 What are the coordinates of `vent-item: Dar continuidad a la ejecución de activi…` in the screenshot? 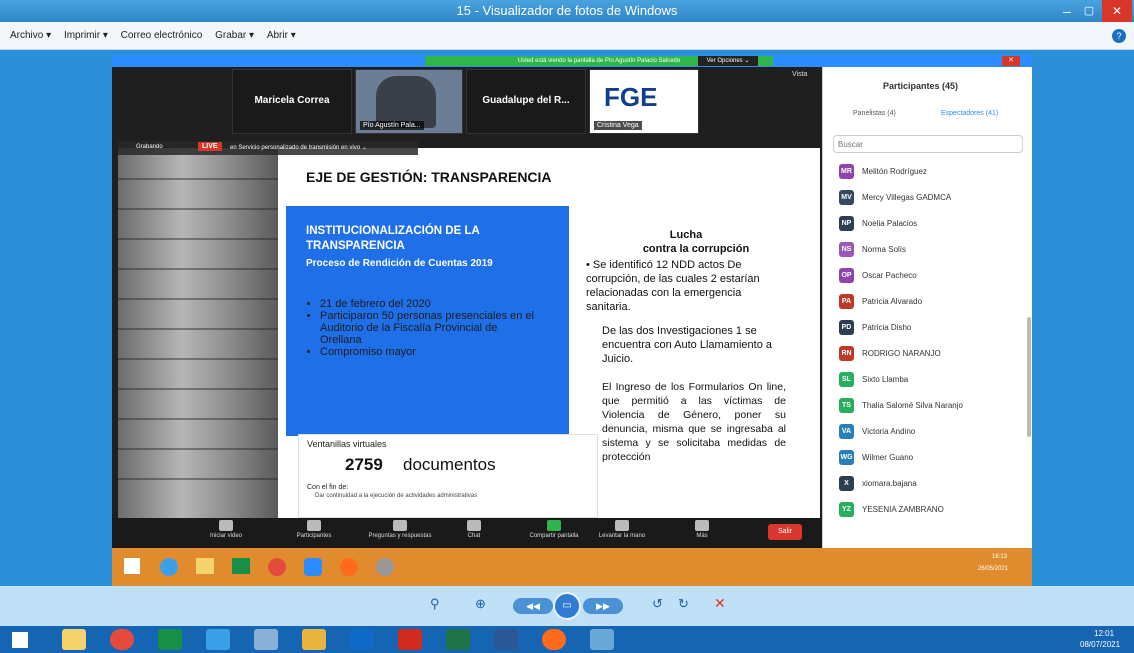 It's located at (396, 496).